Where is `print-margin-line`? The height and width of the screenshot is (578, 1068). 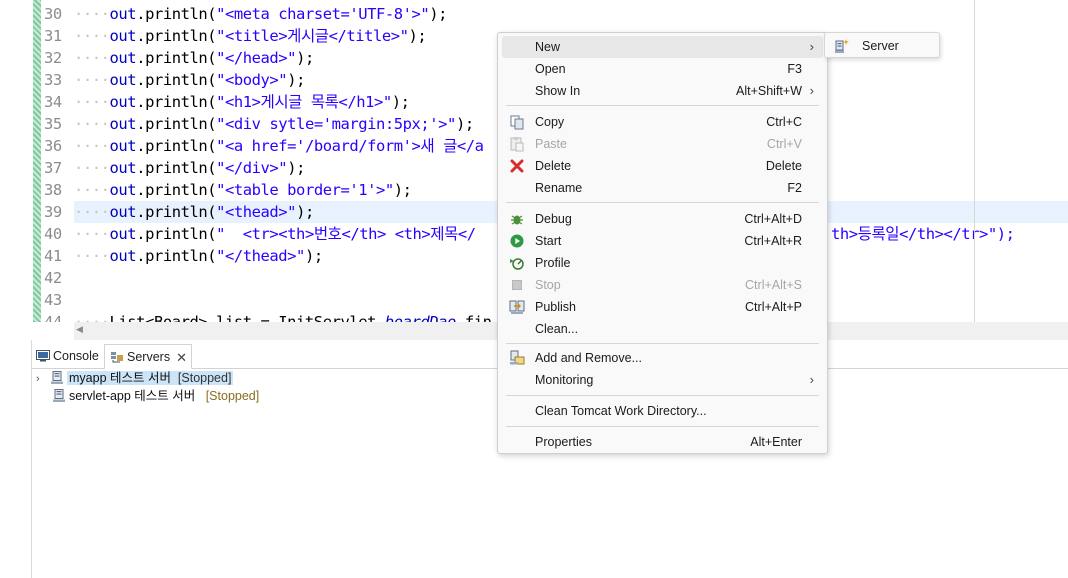 print-margin-line is located at coordinates (974, 161).